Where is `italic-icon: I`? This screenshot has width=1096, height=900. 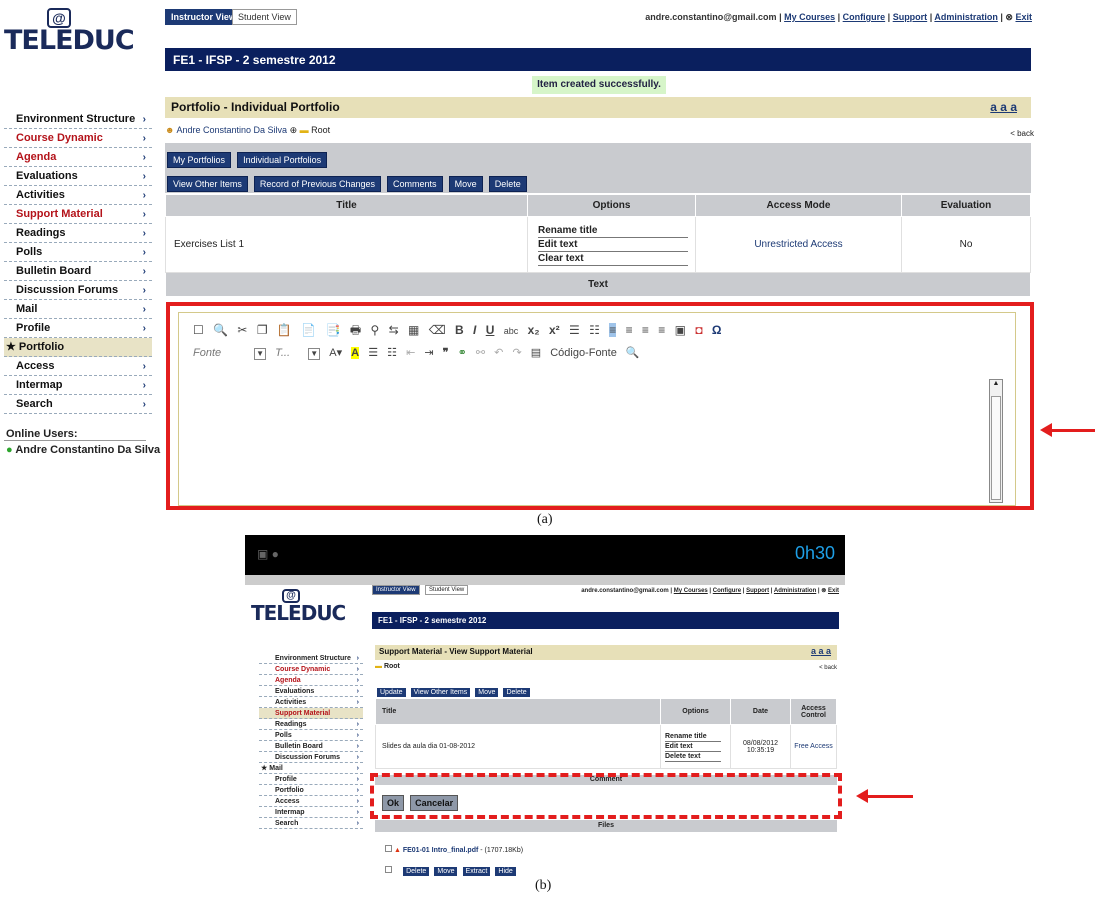 italic-icon: I is located at coordinates (474, 330).